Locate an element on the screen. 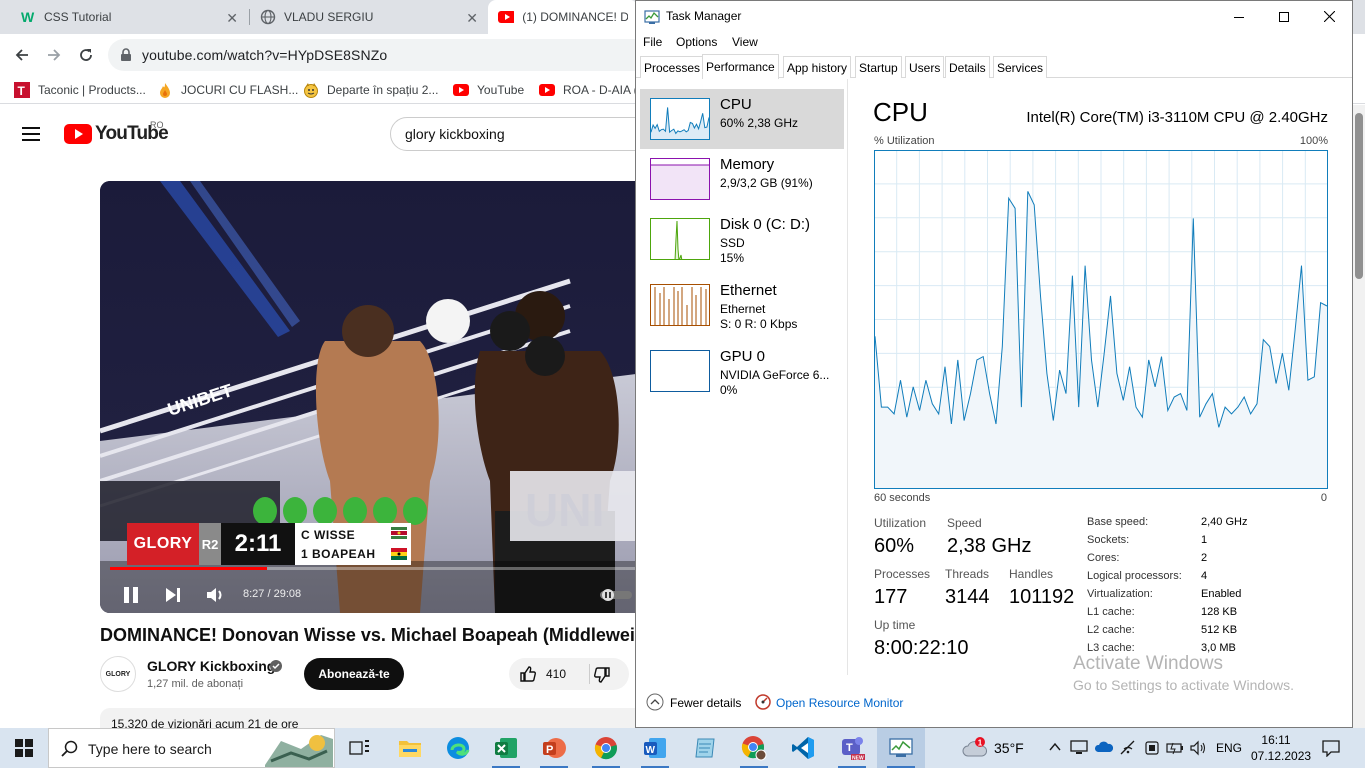  tab-startup: Startup is located at coordinates (878, 67).